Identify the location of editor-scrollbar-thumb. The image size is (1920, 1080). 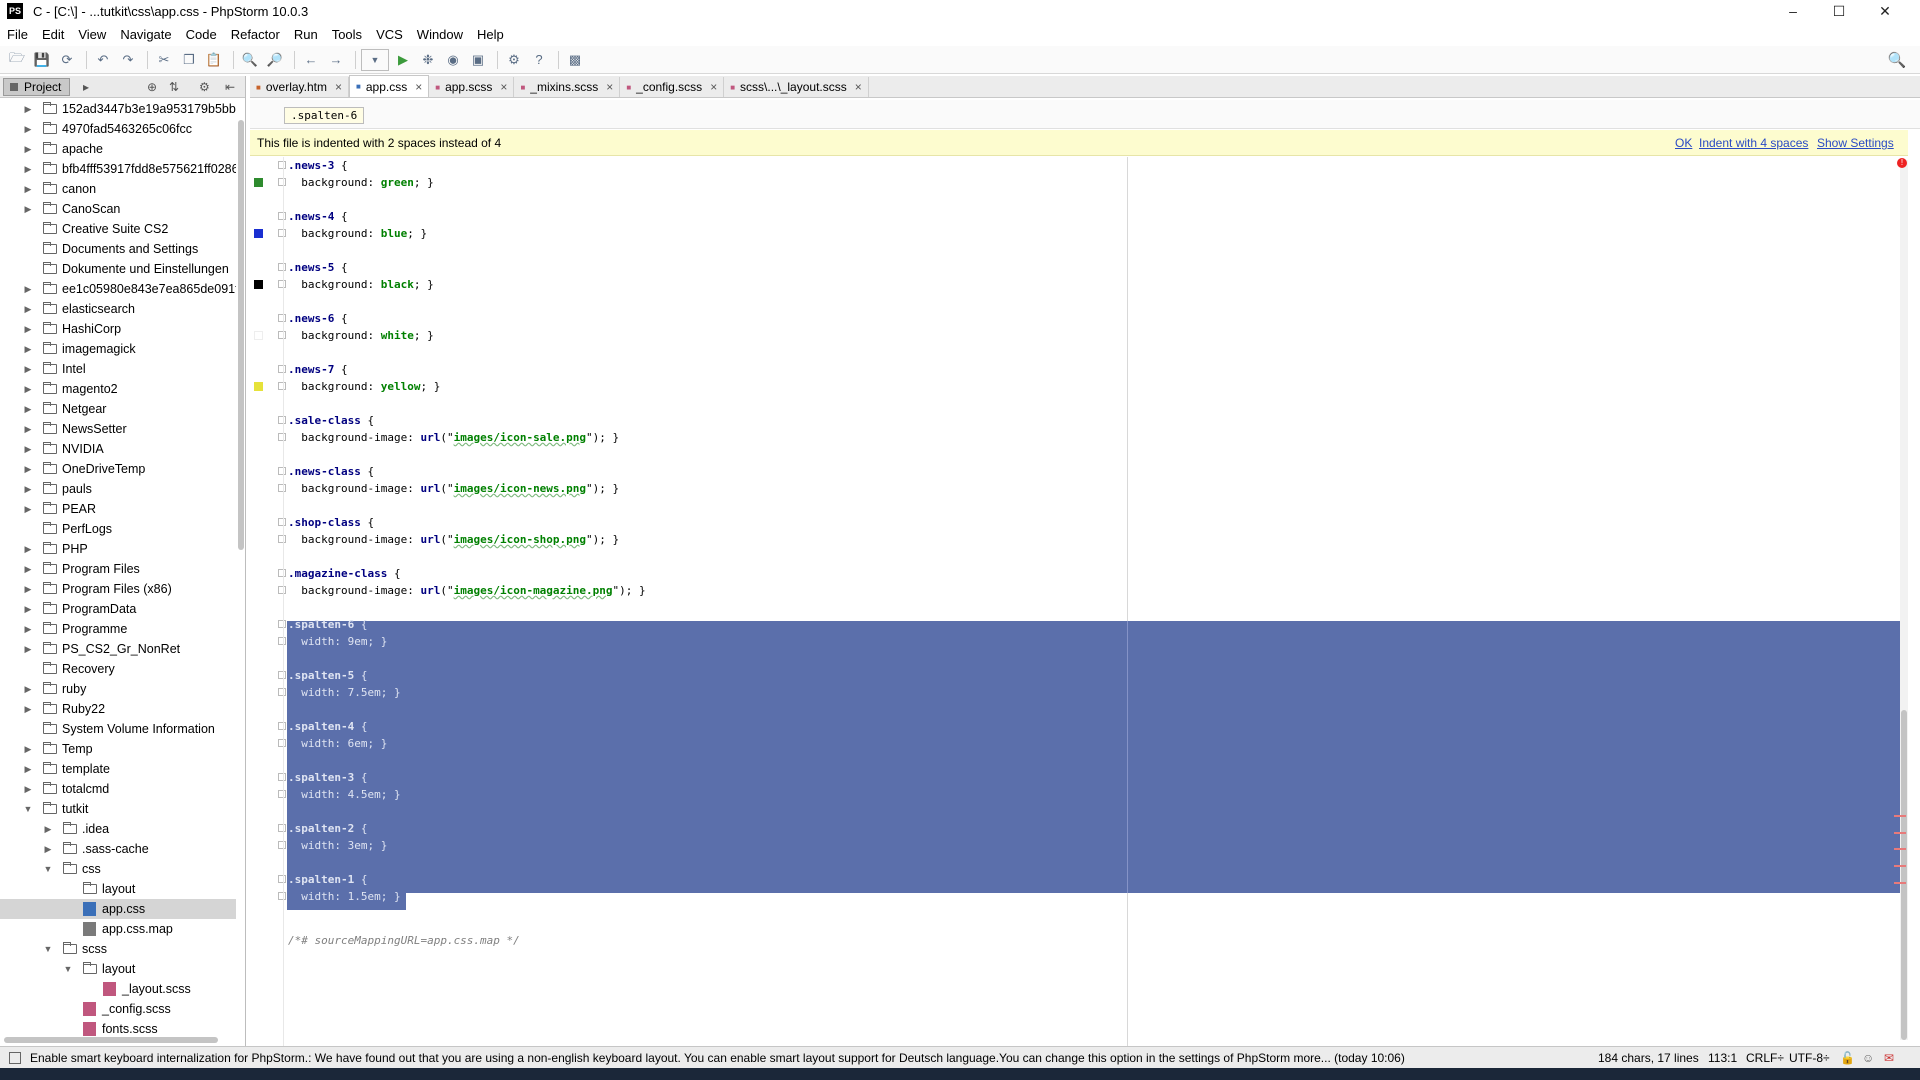
(1904, 875).